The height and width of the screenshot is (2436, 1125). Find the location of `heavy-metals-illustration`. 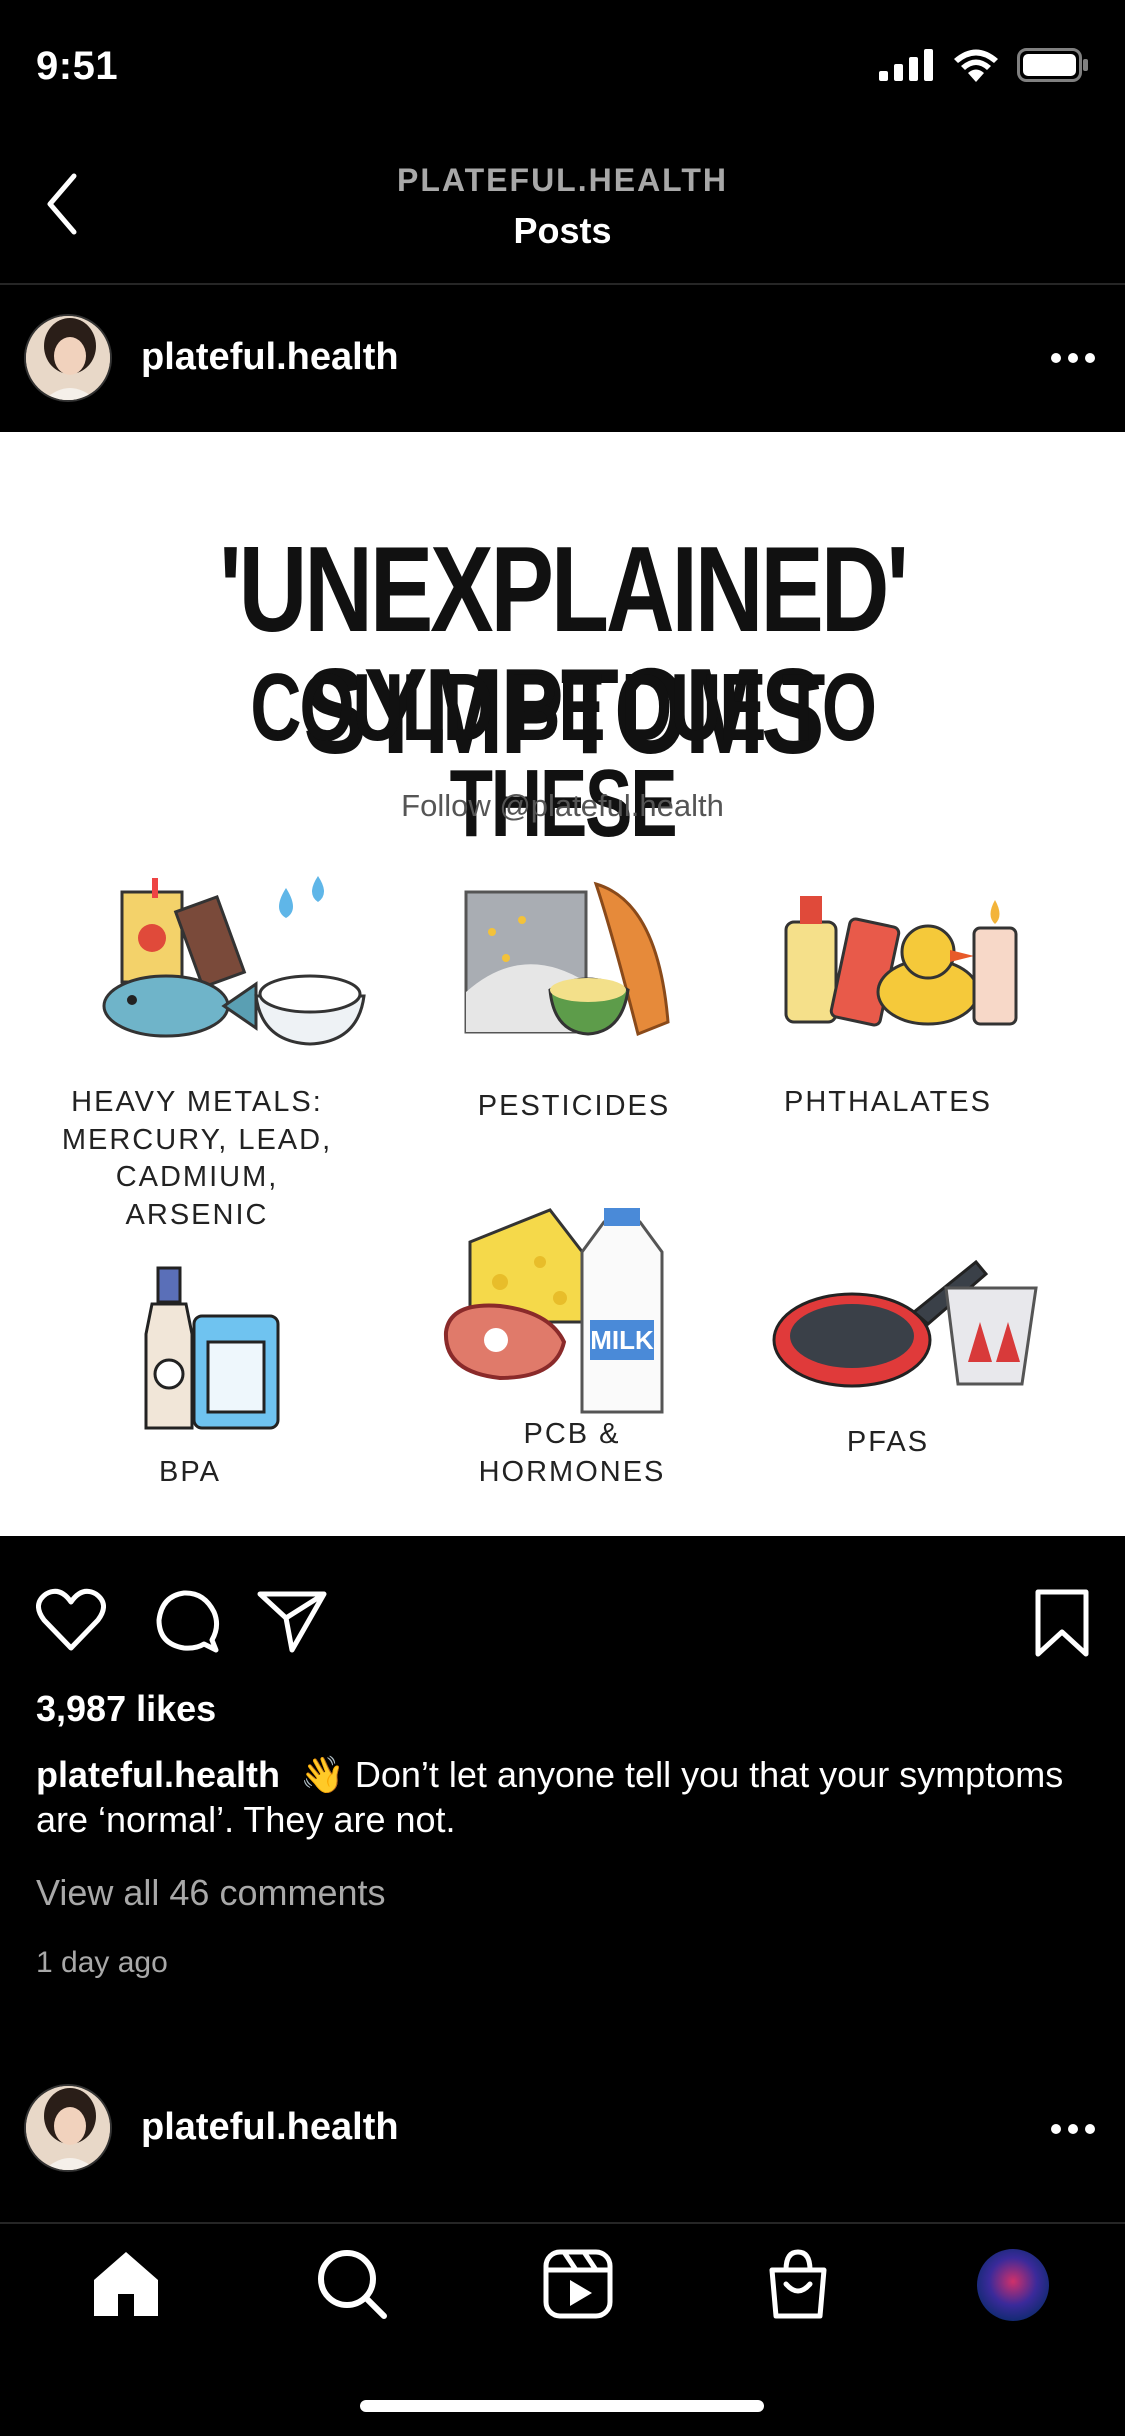

heavy-metals-illustration is located at coordinates (234, 961).